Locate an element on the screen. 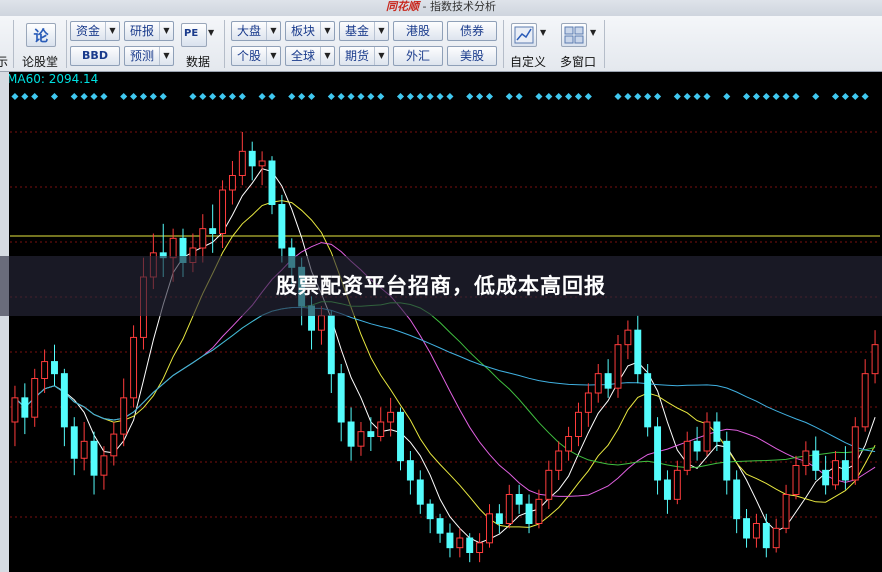  bankuai-button: 板块 ▼ is located at coordinates (310, 31).